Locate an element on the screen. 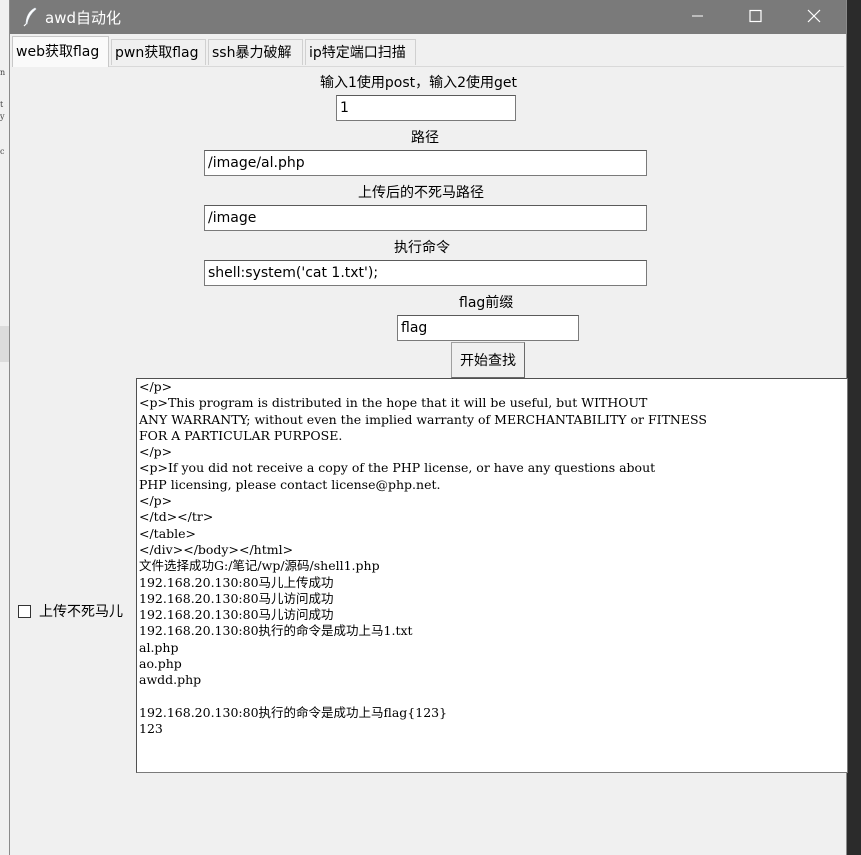 The width and height of the screenshot is (861, 855). tab-pwn-flag: pwn获取flag is located at coordinates (158, 52).